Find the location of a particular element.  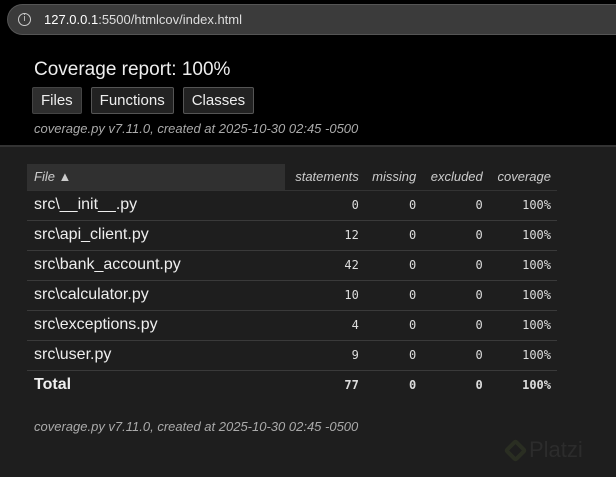

platzi-watermark: Platzi is located at coordinates (543, 450).